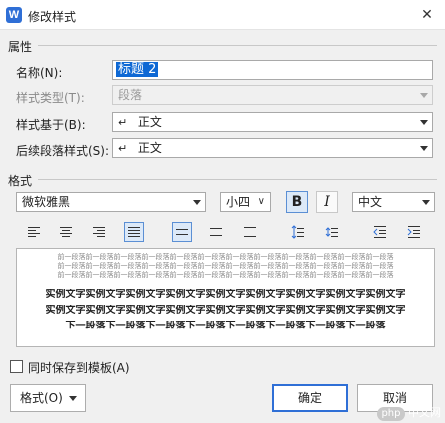 This screenshot has width=445, height=423. Describe the element at coordinates (272, 148) in the screenshot. I see `following-style-select: ↵ 正文` at that location.